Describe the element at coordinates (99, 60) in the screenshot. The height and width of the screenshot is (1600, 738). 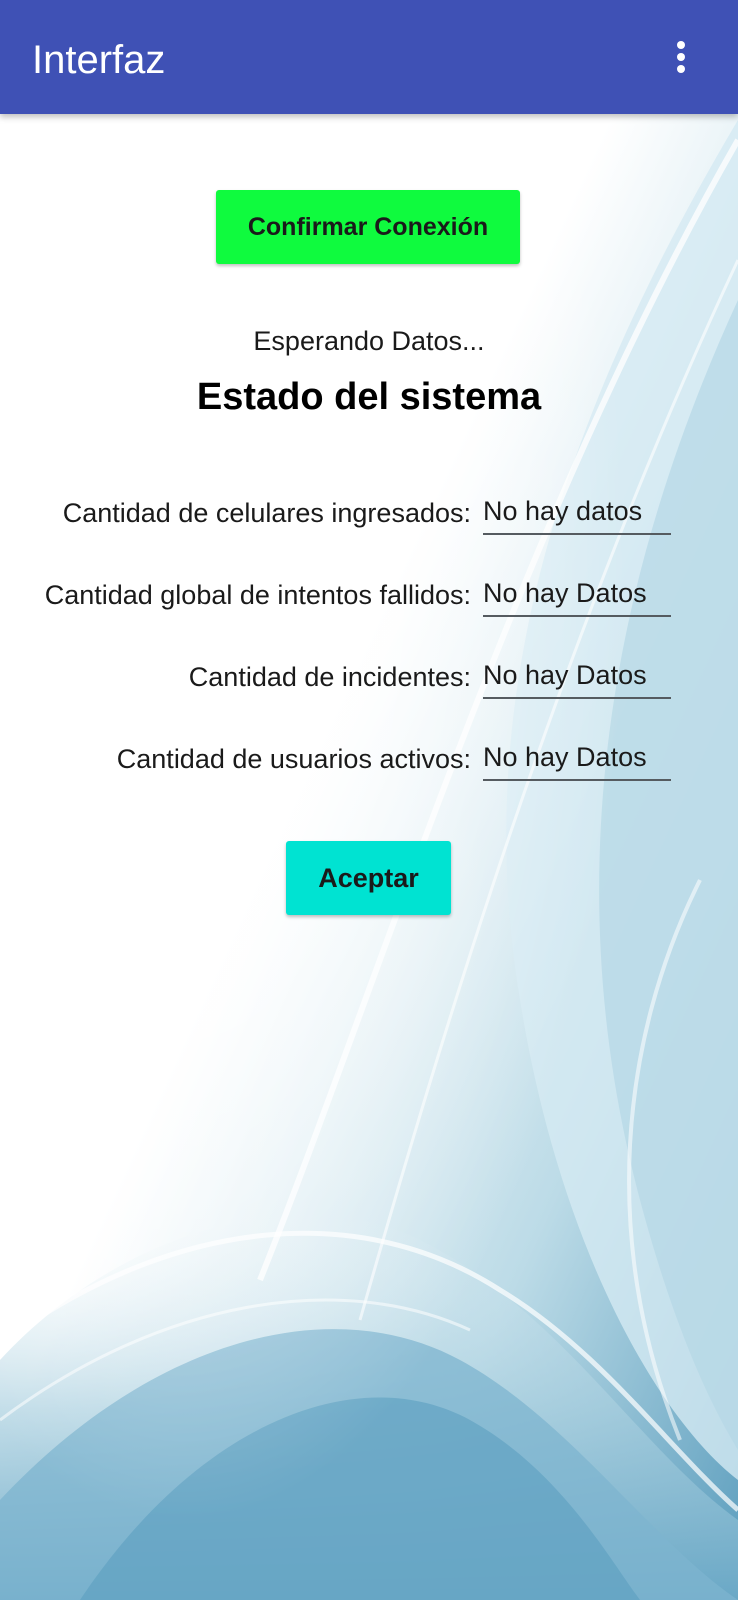
I see `app-title: Interfaz` at that location.